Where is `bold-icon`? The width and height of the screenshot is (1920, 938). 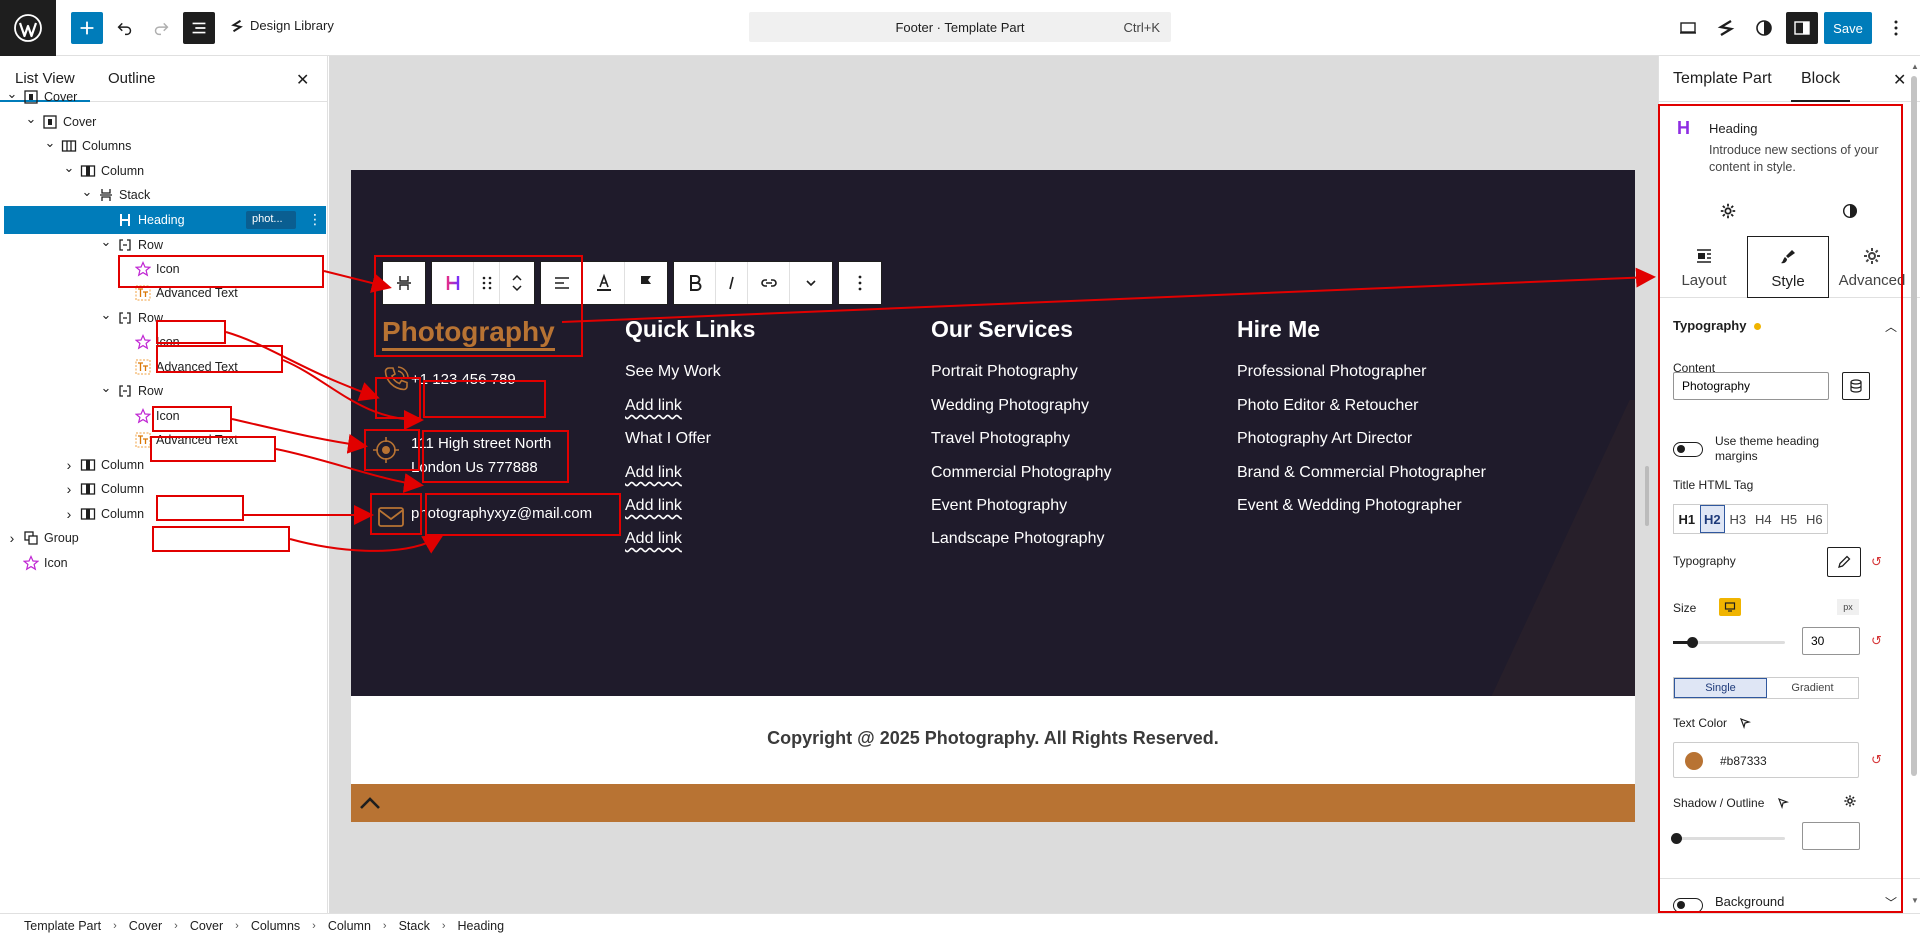
bold-icon is located at coordinates (695, 283).